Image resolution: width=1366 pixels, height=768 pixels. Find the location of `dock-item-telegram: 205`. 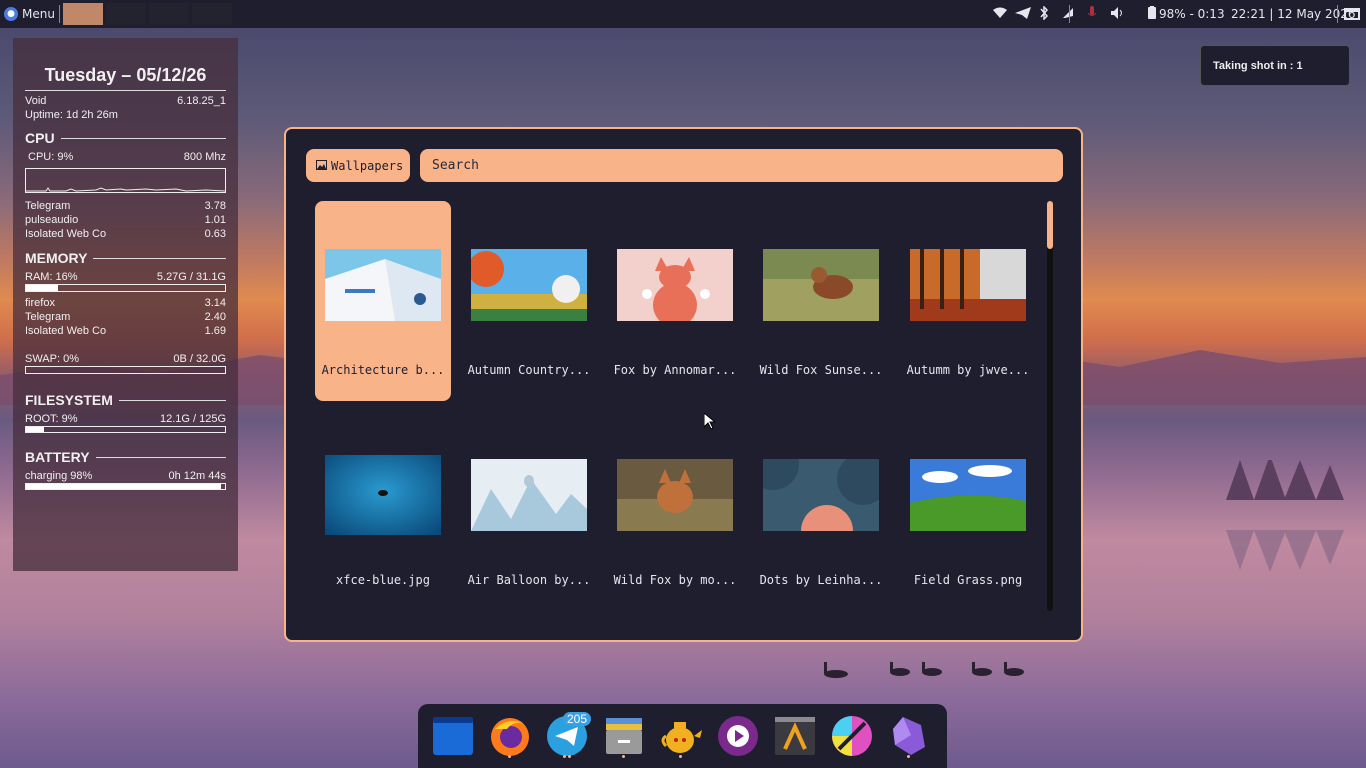

dock-item-telegram: 205 is located at coordinates (568, 735).